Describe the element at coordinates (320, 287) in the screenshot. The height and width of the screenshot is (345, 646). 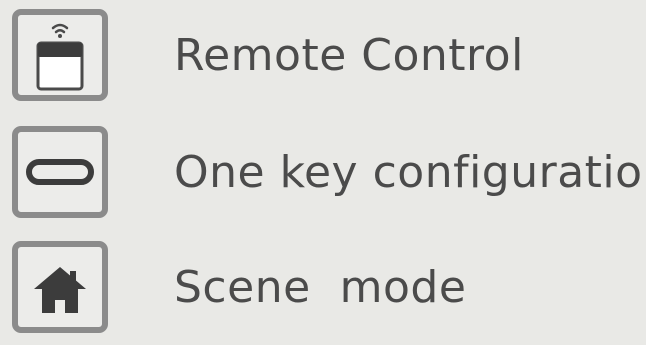
I see `menu-item-label: Scene mode` at that location.